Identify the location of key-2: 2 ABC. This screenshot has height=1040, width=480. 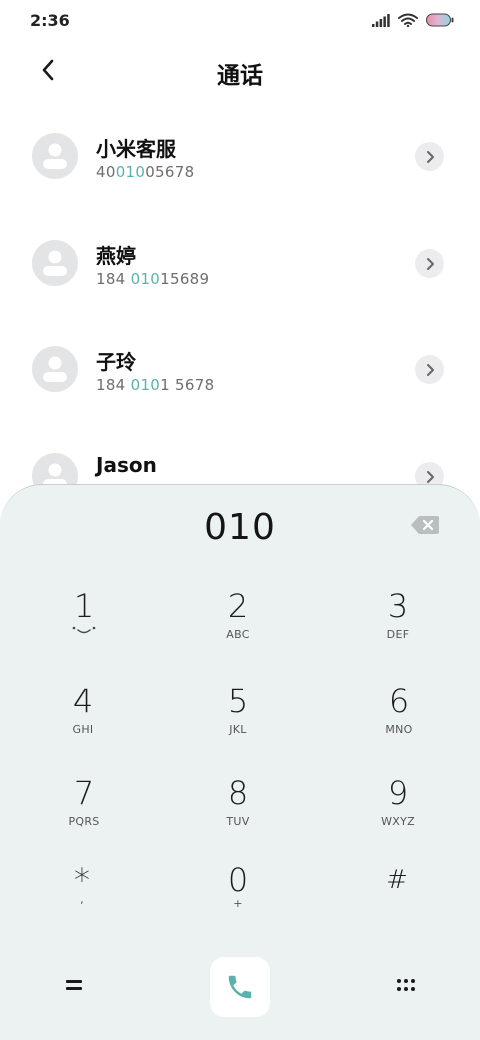
(238, 622).